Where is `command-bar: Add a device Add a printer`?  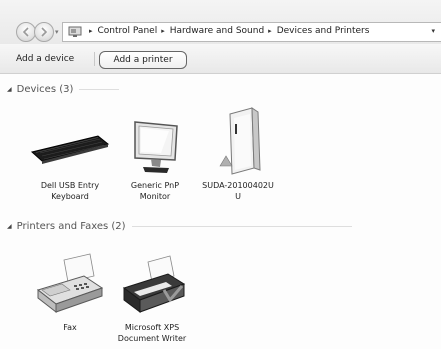
command-bar: Add a device Add a printer is located at coordinates (220, 59).